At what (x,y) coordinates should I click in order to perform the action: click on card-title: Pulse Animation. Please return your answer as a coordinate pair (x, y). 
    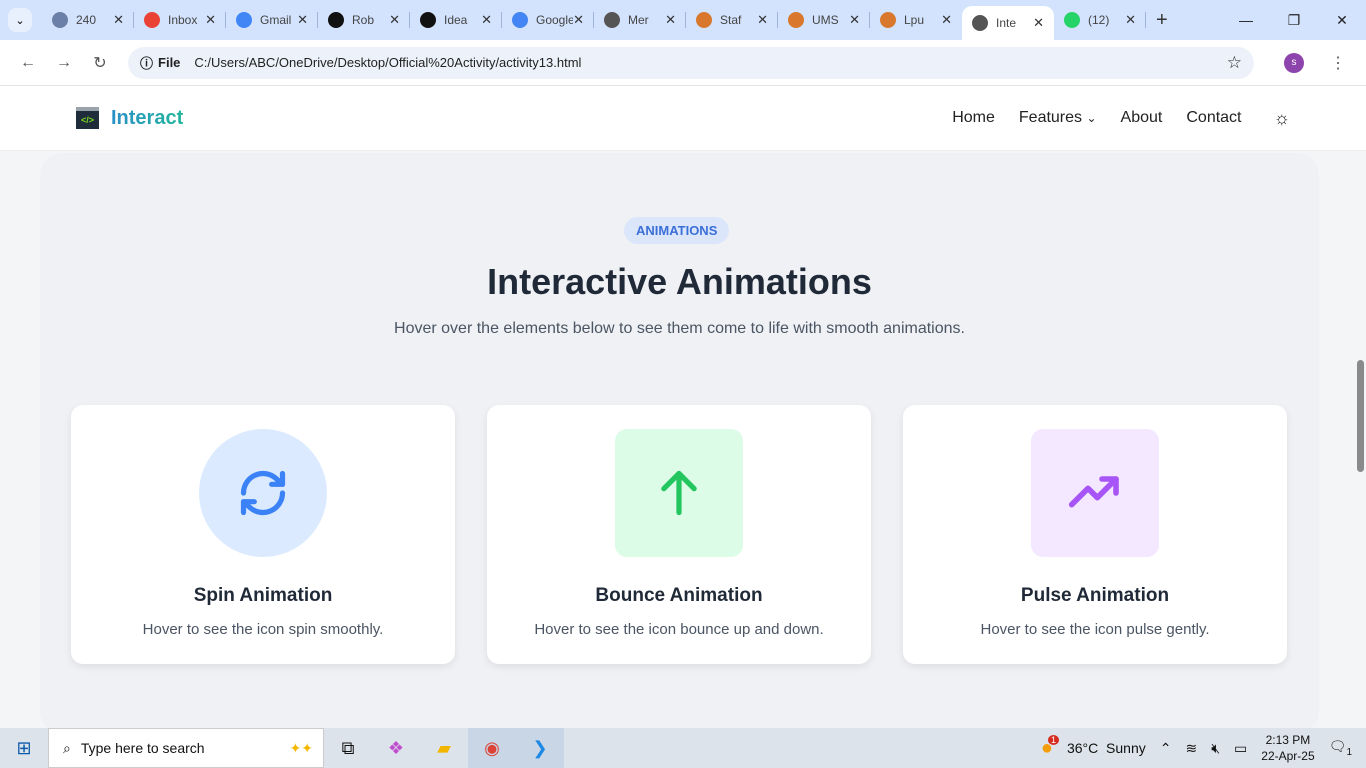
    Looking at the image, I should click on (1095, 595).